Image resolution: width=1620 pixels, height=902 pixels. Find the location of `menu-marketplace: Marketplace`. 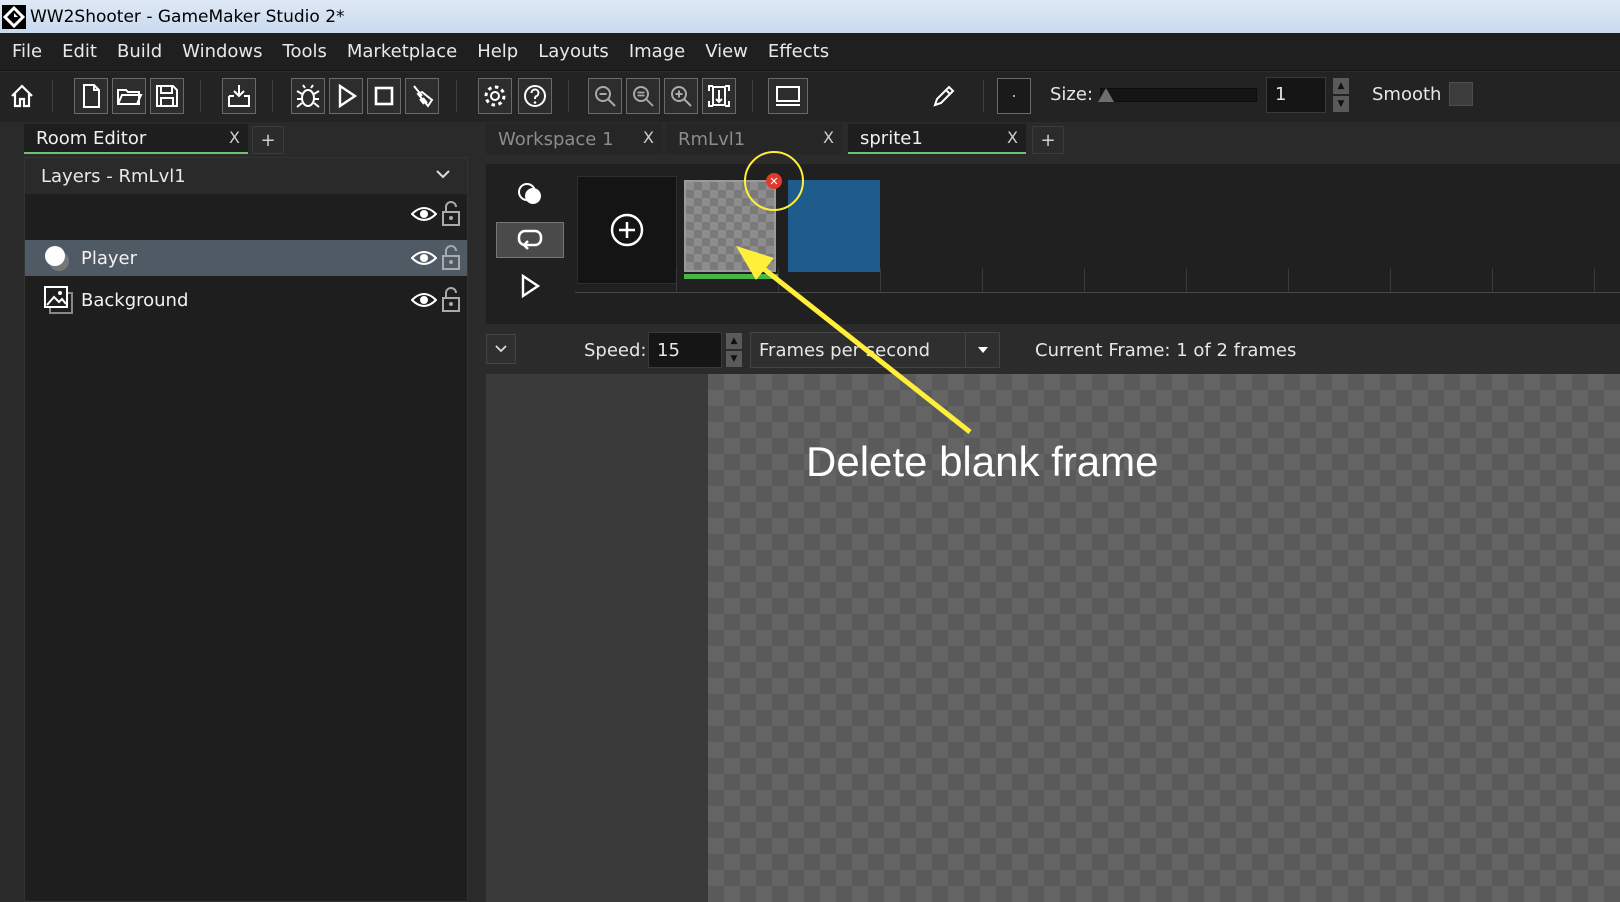

menu-marketplace: Marketplace is located at coordinates (402, 51).